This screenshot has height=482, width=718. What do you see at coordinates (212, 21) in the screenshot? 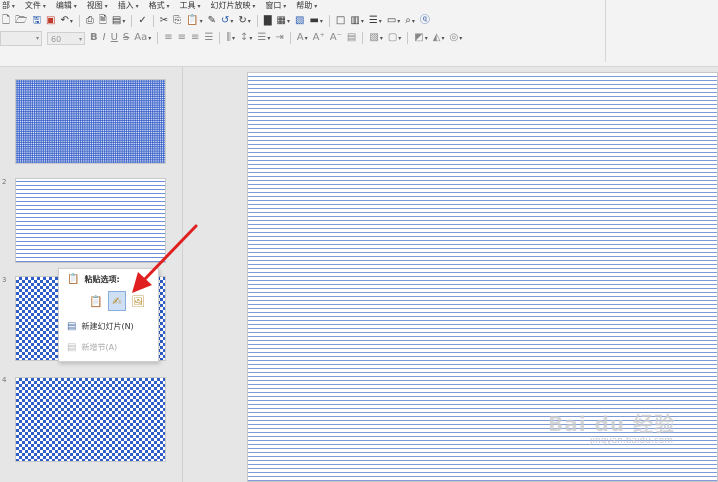
I see `brush-icon: ✎` at bounding box center [212, 21].